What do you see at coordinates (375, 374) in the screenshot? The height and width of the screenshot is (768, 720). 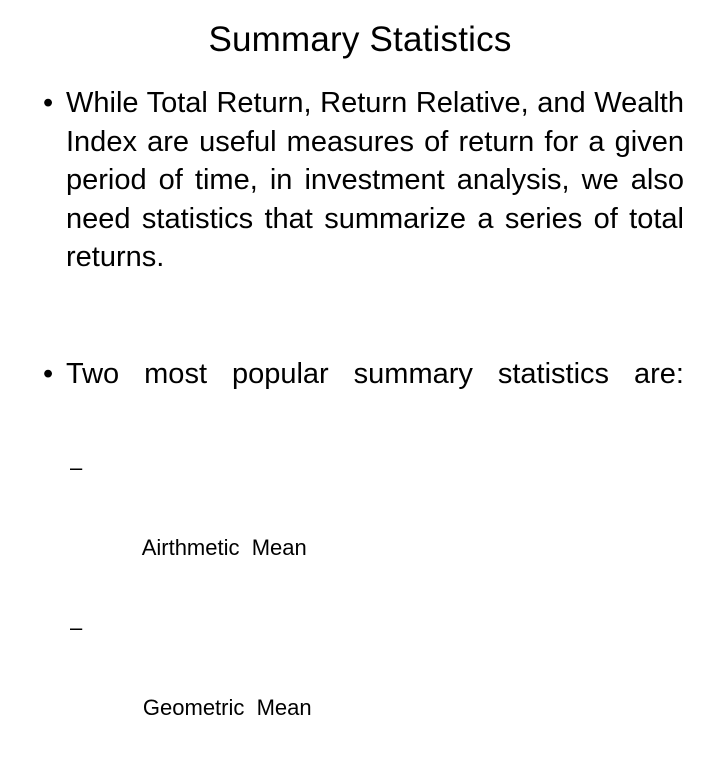 I see `bullet-text: Two most popular summary statistics are:` at bounding box center [375, 374].